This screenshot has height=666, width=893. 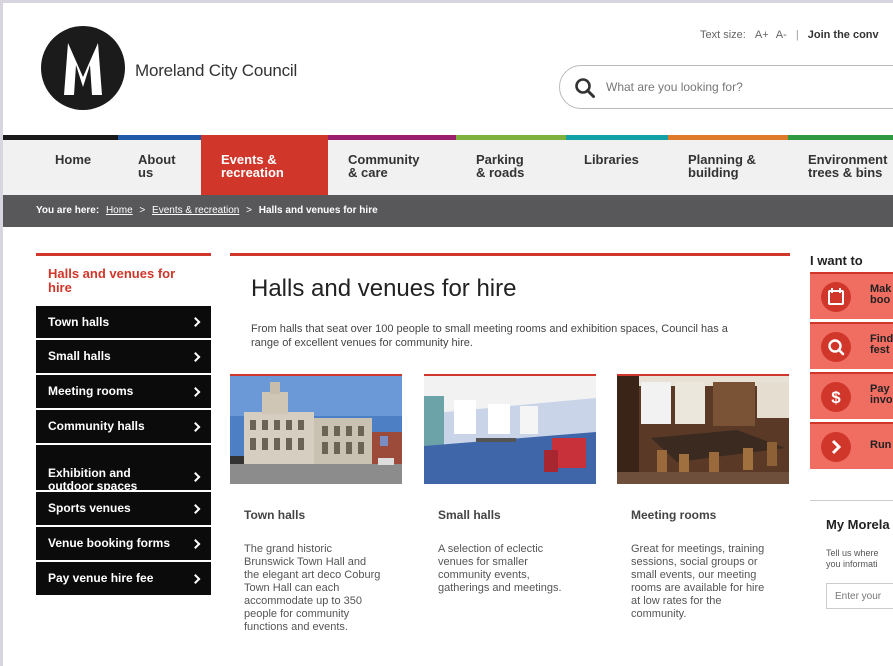 What do you see at coordinates (216, 71) in the screenshot?
I see `site-title: Moreland City Council` at bounding box center [216, 71].